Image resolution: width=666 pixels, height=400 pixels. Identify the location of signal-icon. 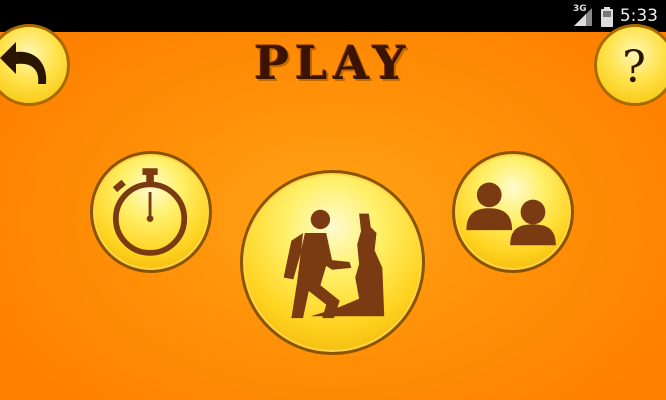
(583, 17).